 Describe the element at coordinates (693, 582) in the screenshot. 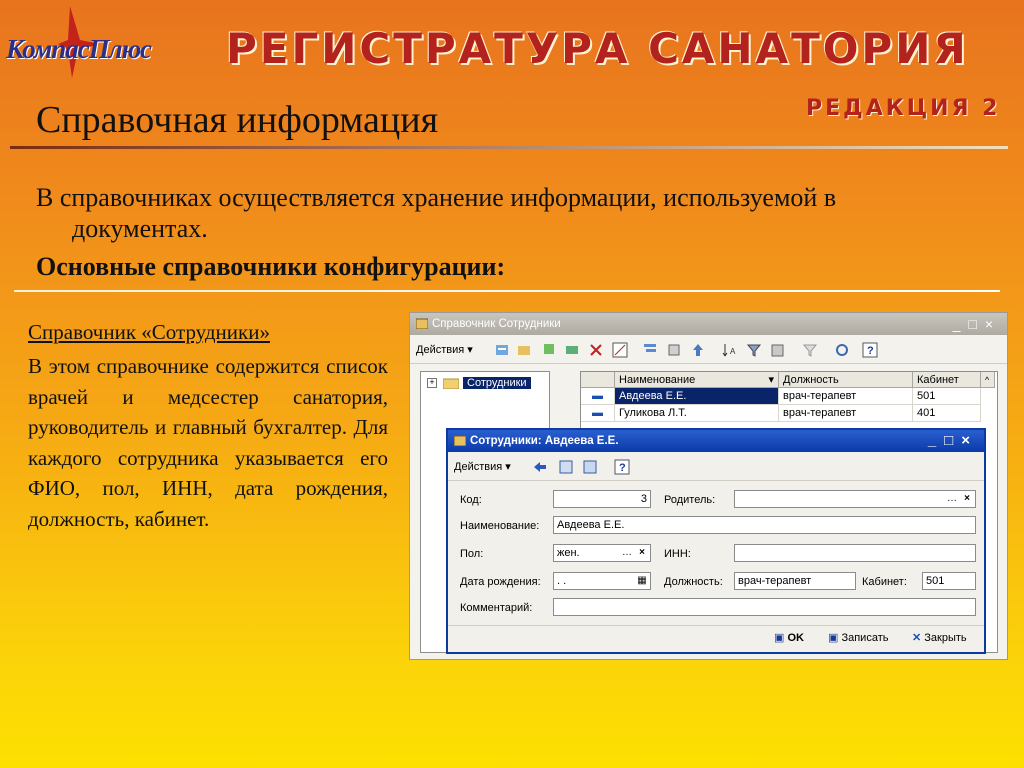

I see `position-label: Должность:` at that location.